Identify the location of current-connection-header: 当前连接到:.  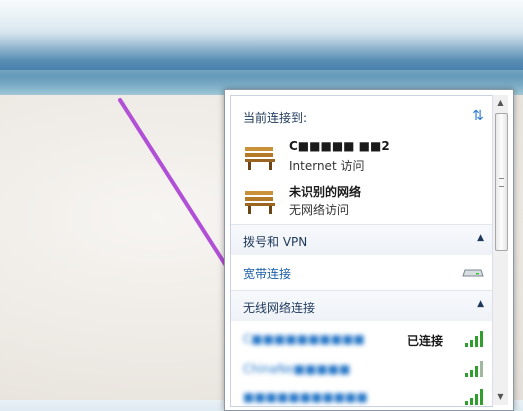
(275, 118).